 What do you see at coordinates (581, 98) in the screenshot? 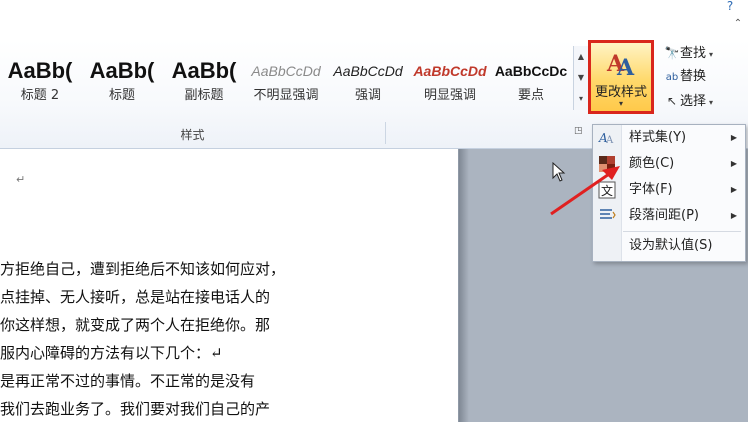
I see `gallery-more-icon: ▾` at bounding box center [581, 98].